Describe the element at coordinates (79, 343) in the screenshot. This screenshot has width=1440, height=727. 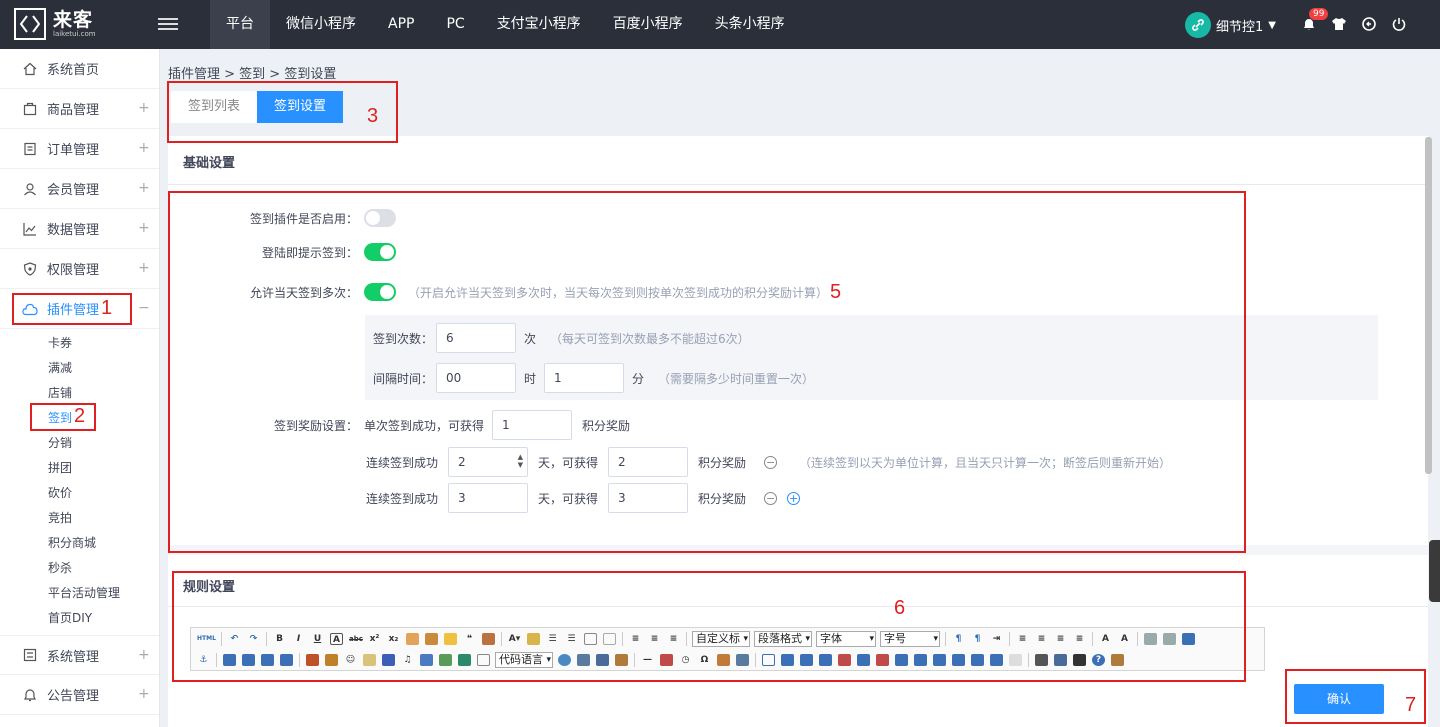
I see `submenu-item-coupon: 卡券` at that location.